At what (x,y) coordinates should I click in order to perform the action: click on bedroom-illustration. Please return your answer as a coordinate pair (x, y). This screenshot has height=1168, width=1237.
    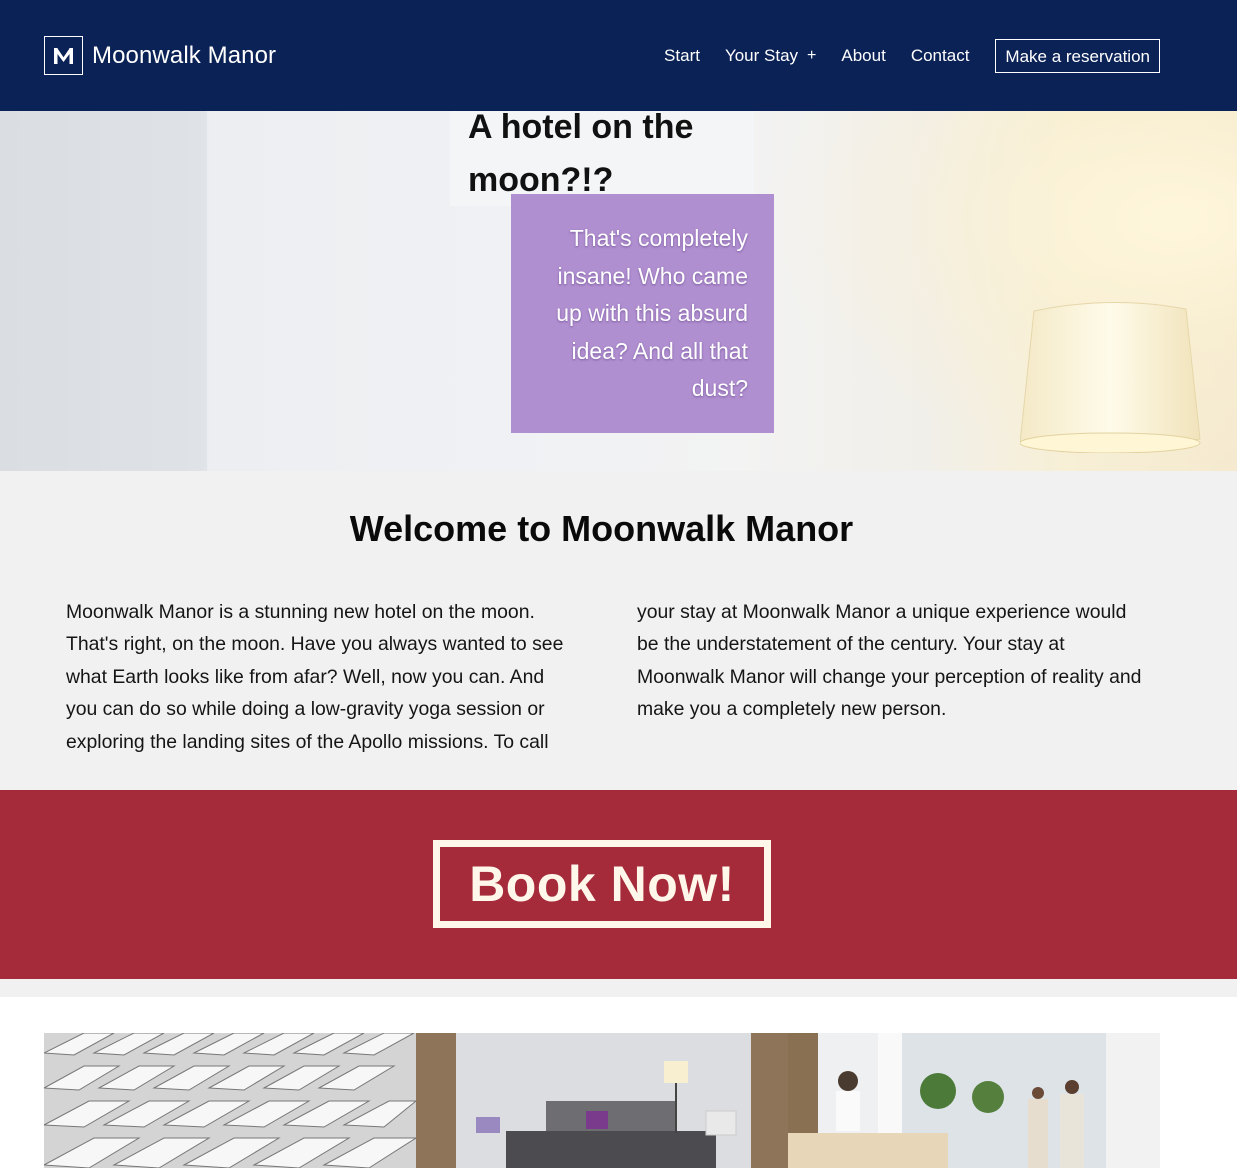
    Looking at the image, I should click on (602, 1100).